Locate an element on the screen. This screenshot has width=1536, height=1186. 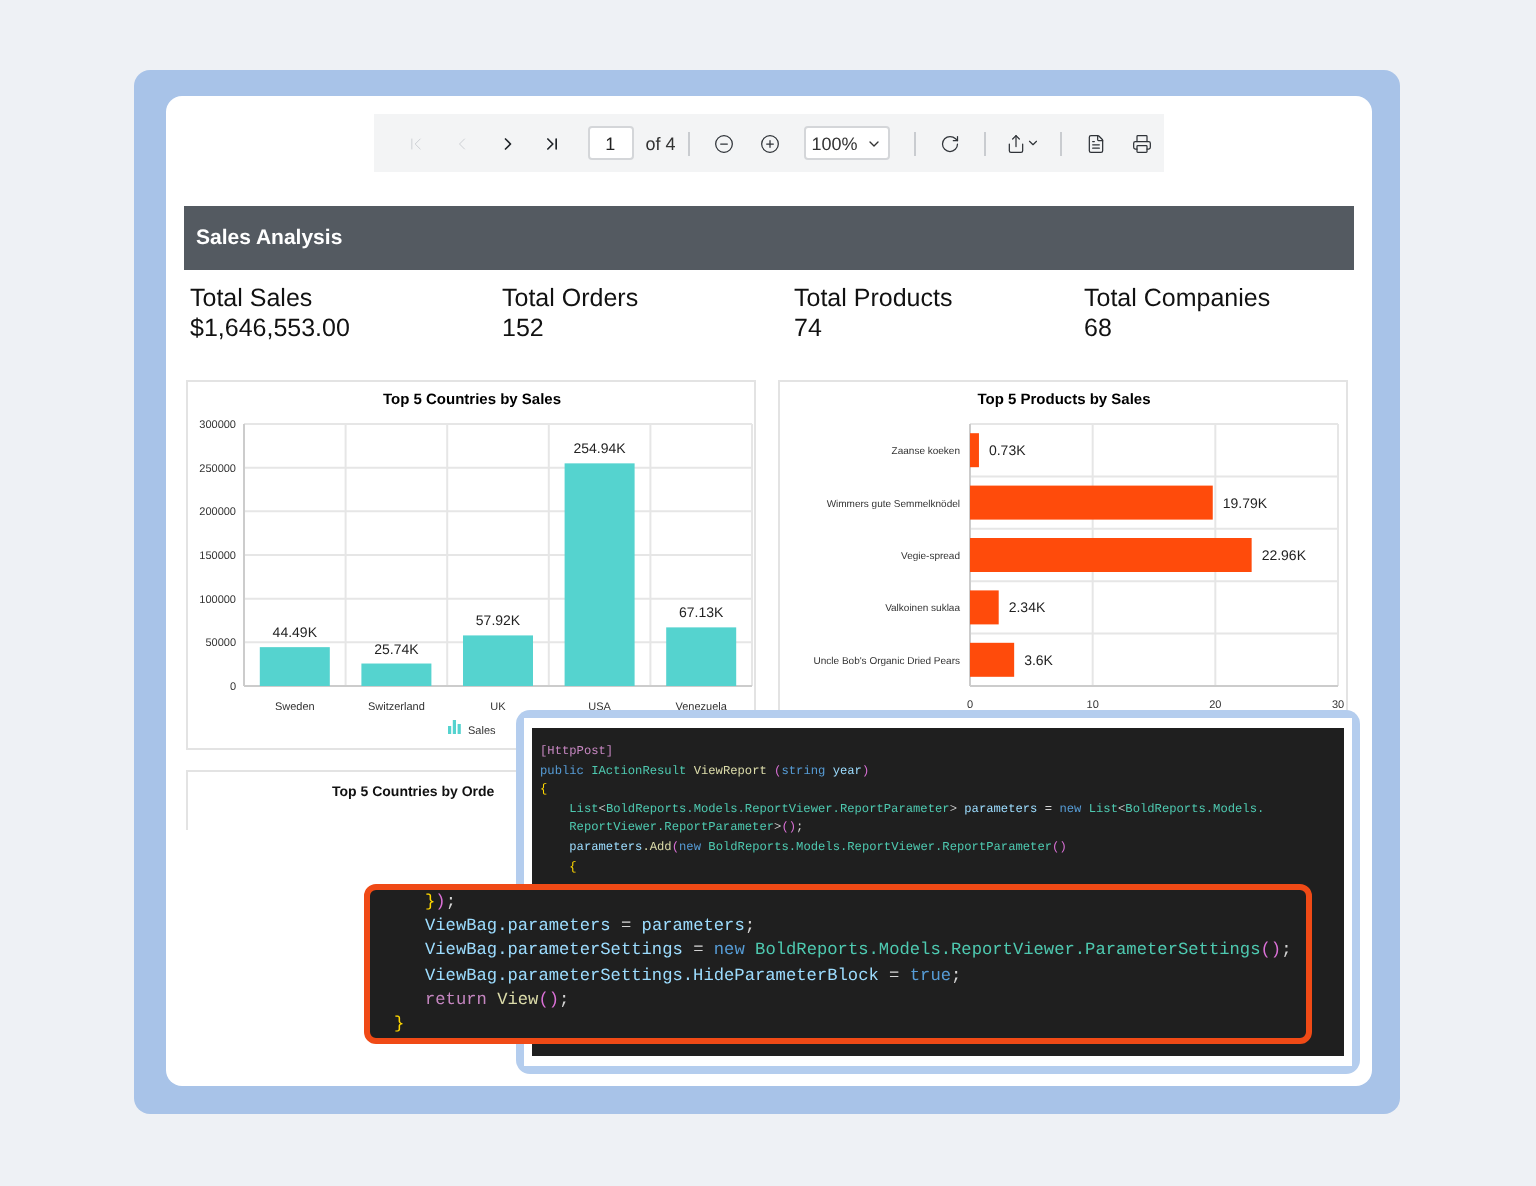
page-count: of 4 is located at coordinates (660, 143).